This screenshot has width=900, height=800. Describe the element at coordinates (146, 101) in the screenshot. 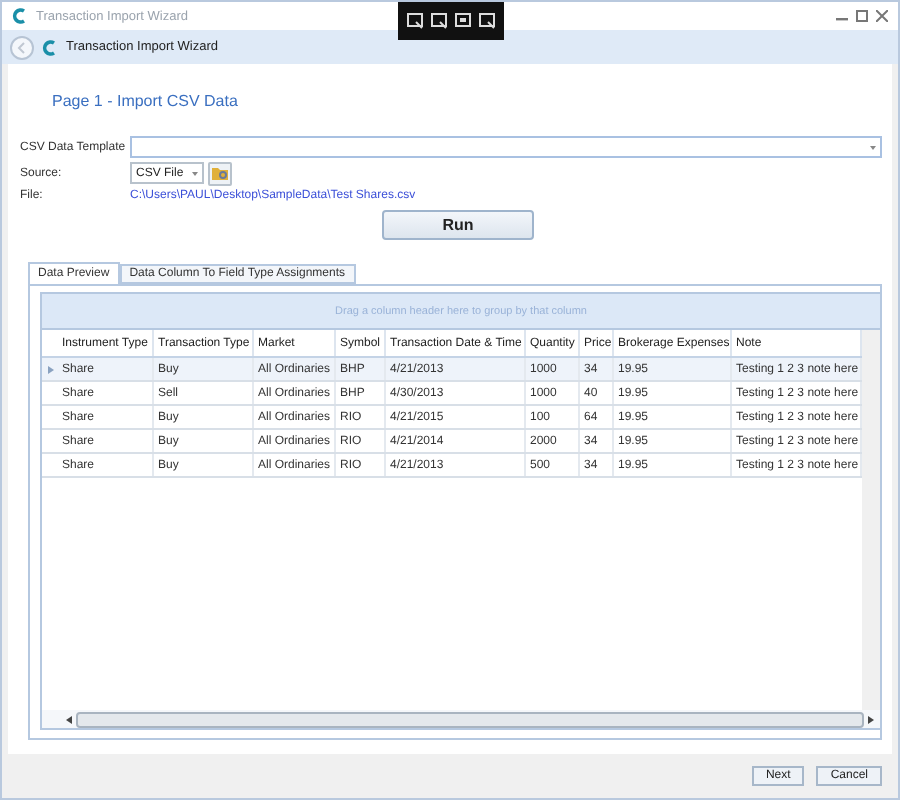

I see `page-title: Page 1 - Import CSV Data` at that location.